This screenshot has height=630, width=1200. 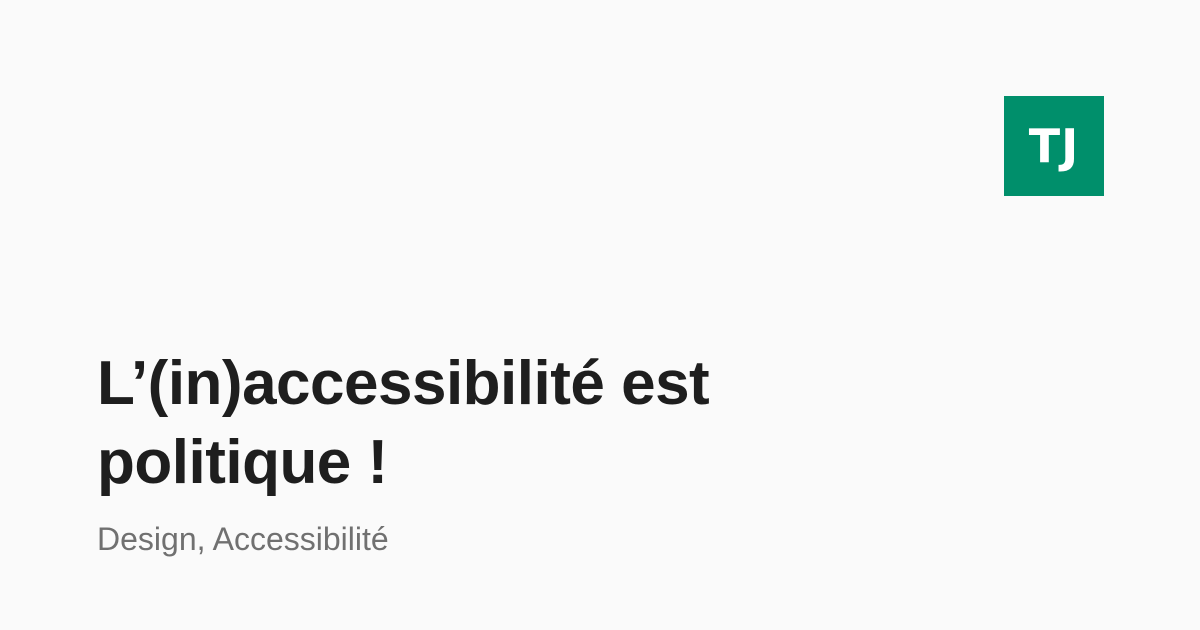 What do you see at coordinates (403, 423) in the screenshot?
I see `article-title: L’(in)accessibilité est politique !` at bounding box center [403, 423].